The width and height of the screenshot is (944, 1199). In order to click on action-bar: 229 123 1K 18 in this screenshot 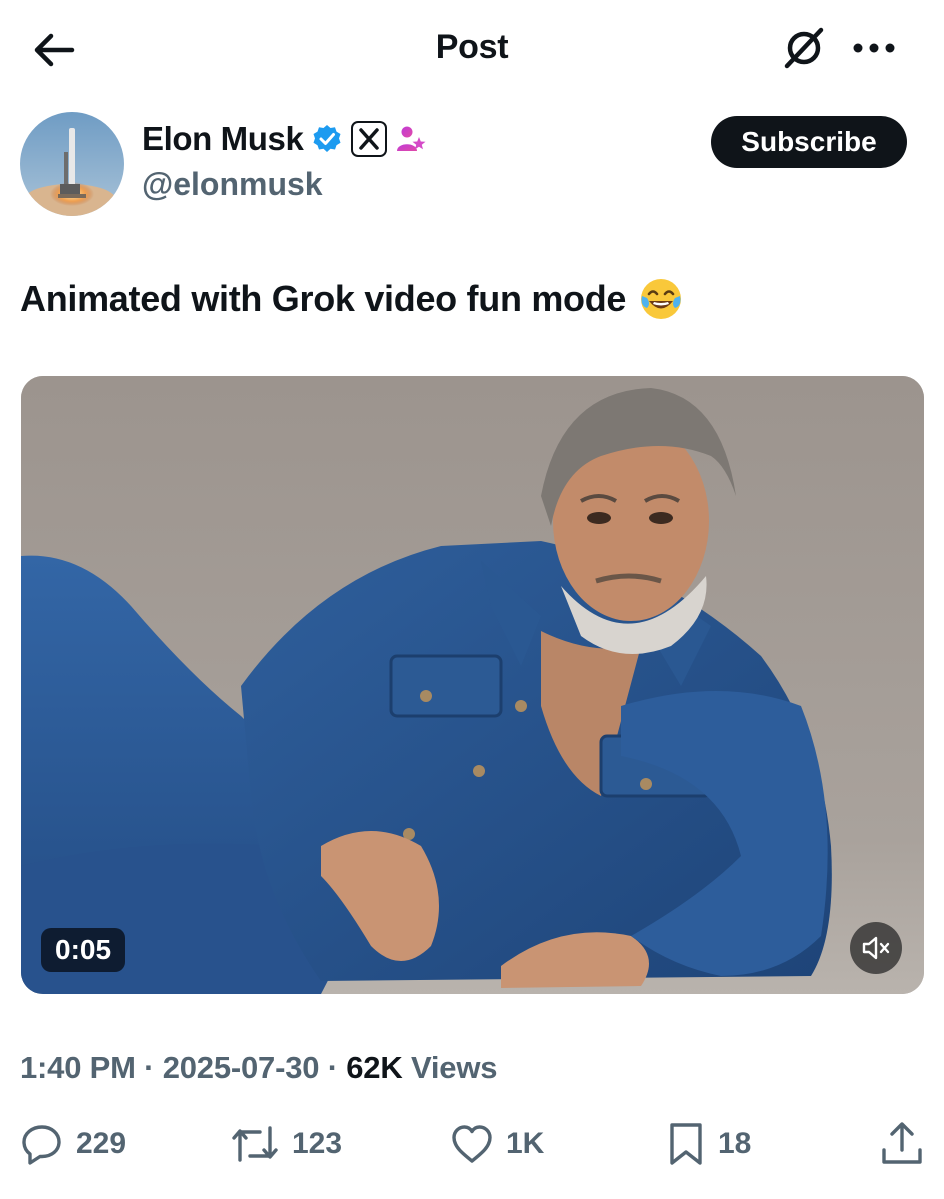, I will do `click(472, 1144)`.